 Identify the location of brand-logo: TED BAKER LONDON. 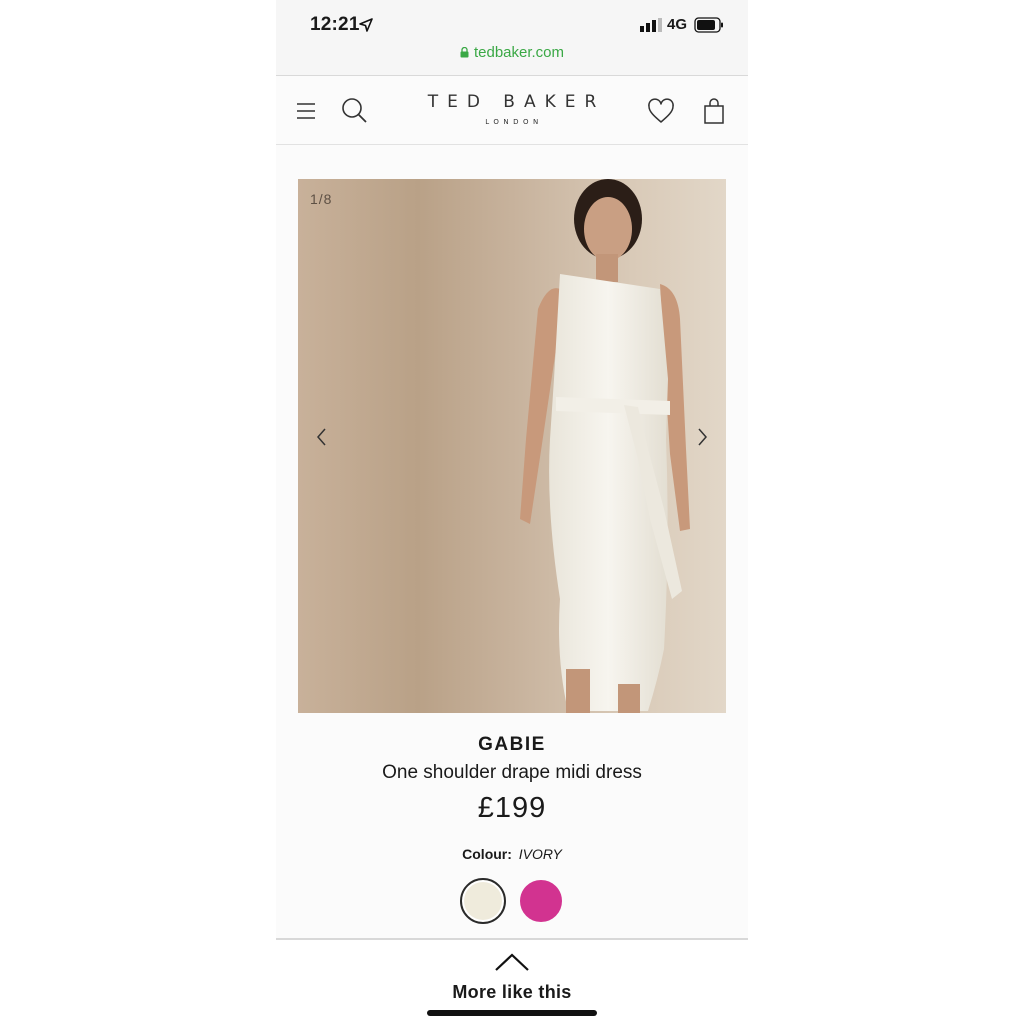
(512, 109).